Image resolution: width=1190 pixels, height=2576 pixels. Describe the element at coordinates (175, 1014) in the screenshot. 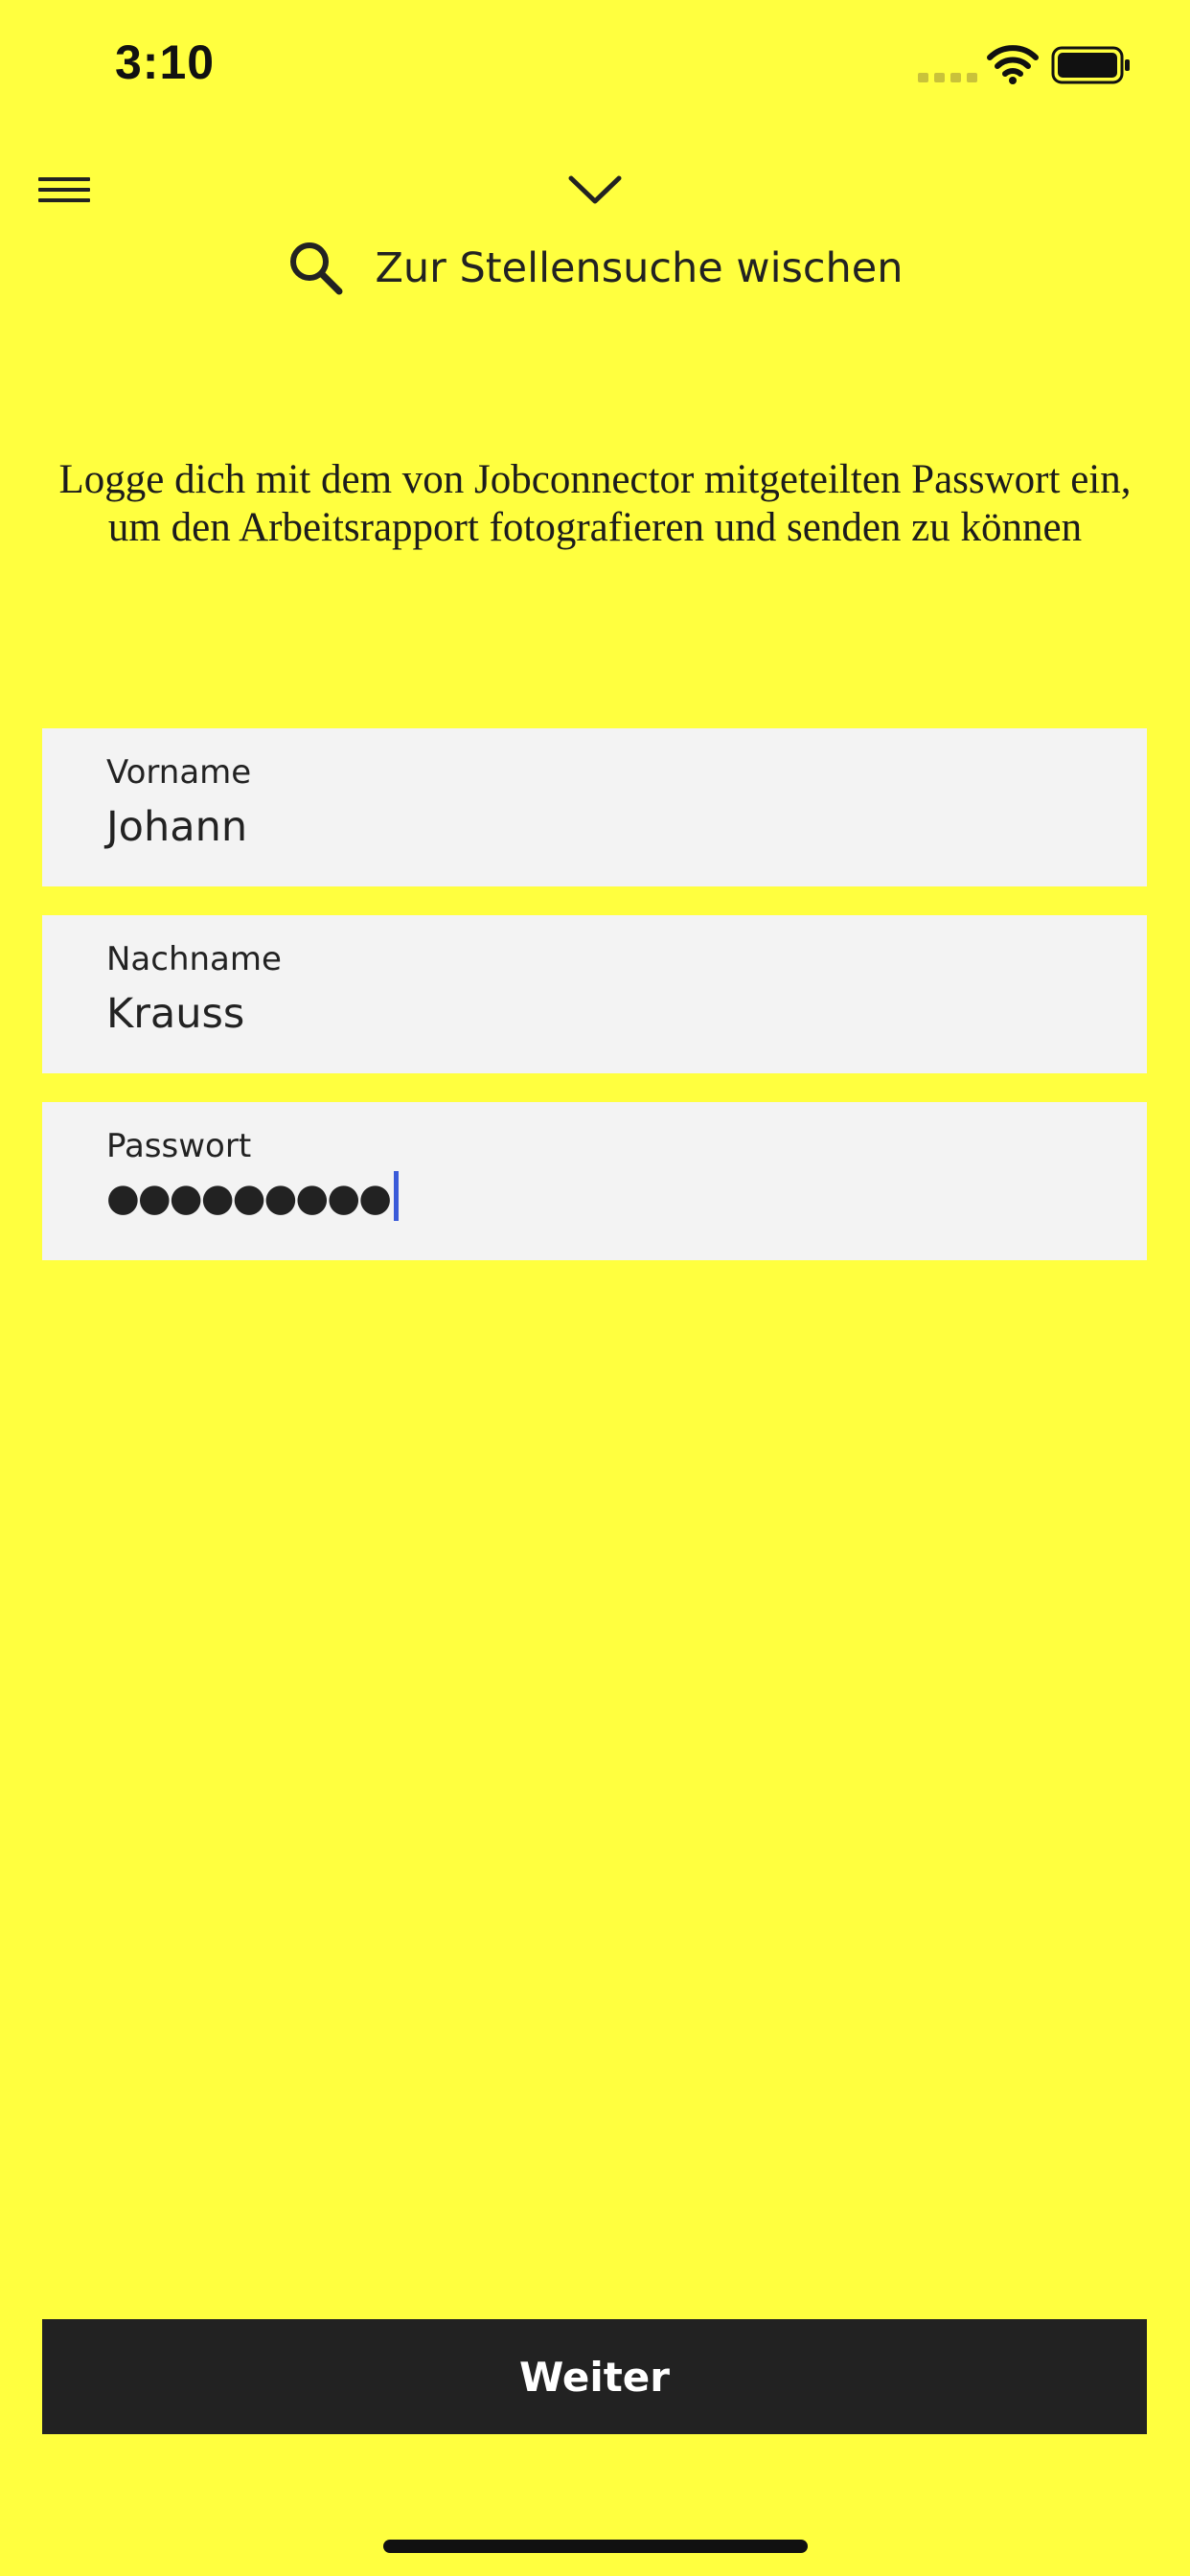

I see `last-name-input: Krauss` at that location.